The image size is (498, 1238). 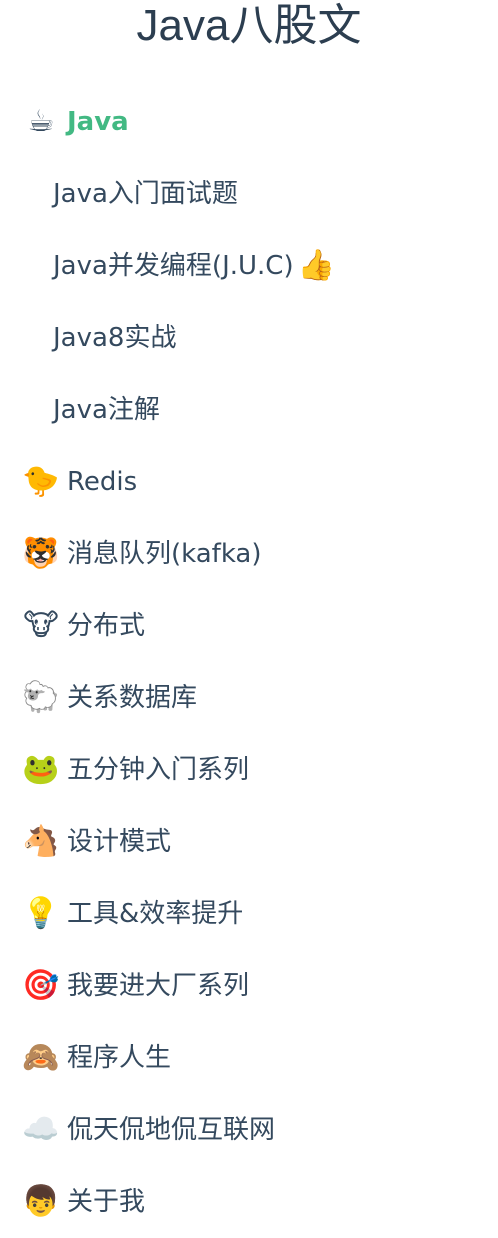 What do you see at coordinates (158, 770) in the screenshot?
I see `sidebar-item-label: 五分钟入门系列` at bounding box center [158, 770].